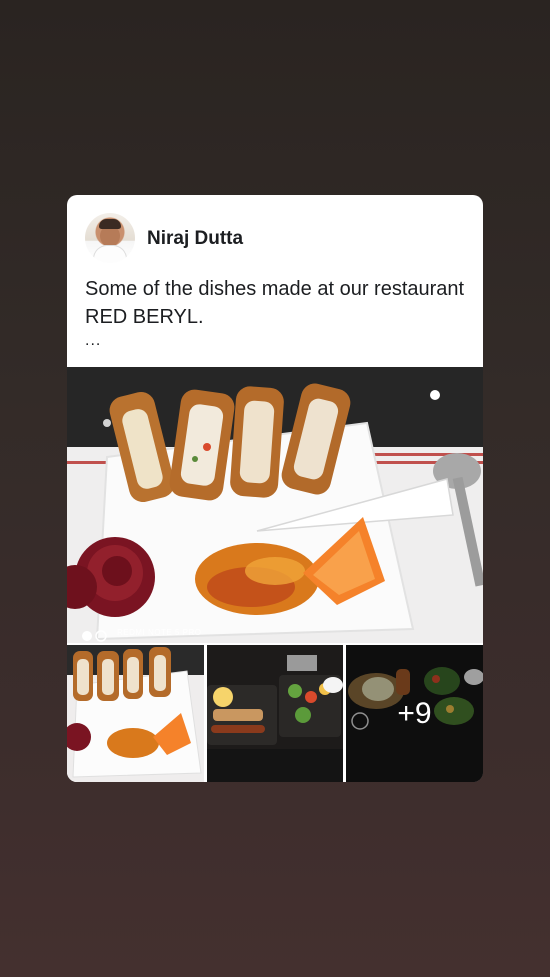 The width and height of the screenshot is (550, 977). Describe the element at coordinates (94, 636) in the screenshot. I see `camera-watermark-icon` at that location.